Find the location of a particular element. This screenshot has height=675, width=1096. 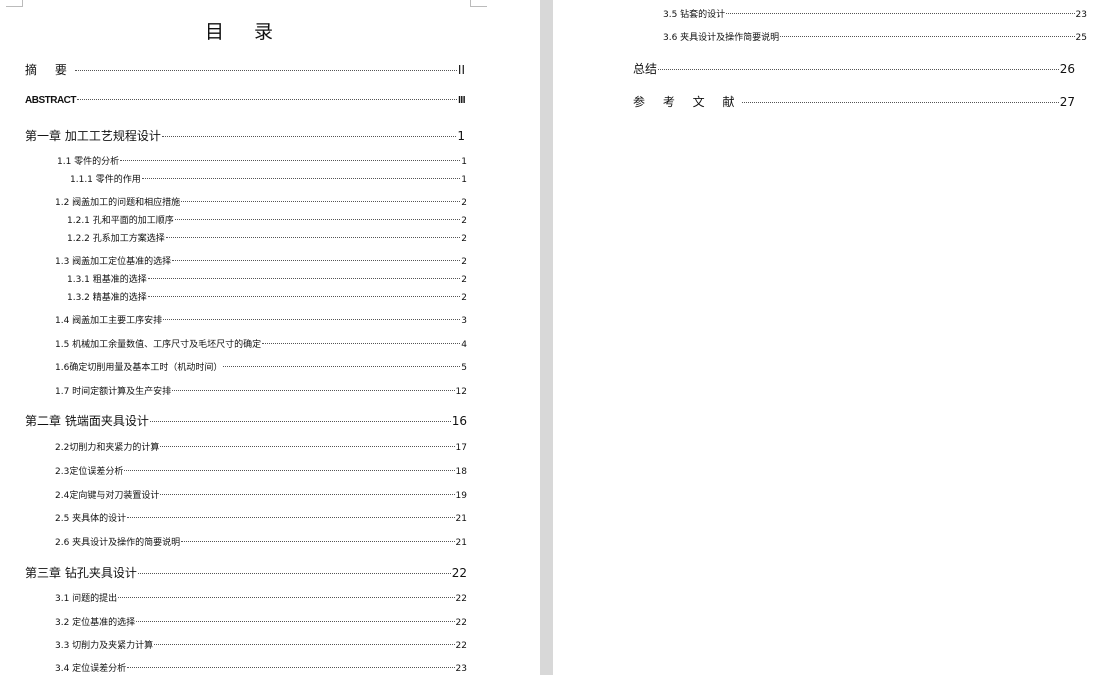

toc-entry-summary: 总结 26 is located at coordinates (854, 68).